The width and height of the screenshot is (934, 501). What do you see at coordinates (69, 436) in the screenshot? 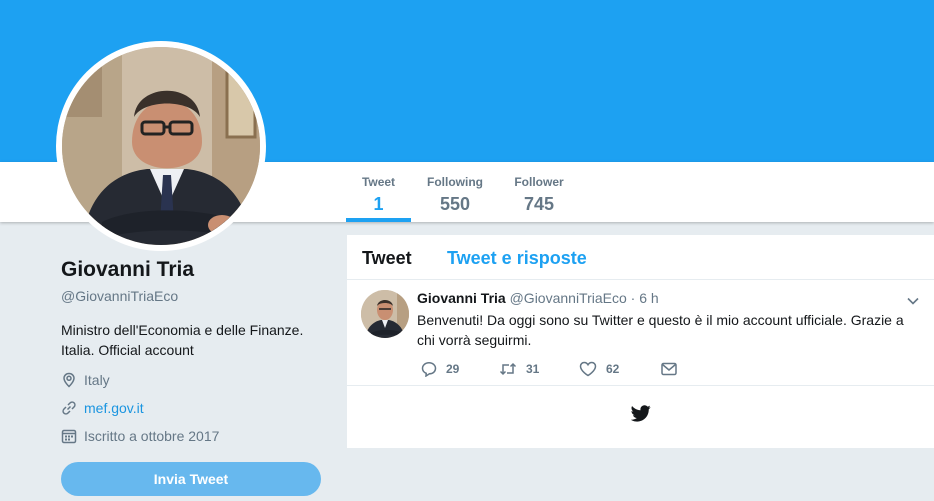
I see `calendar-icon` at bounding box center [69, 436].